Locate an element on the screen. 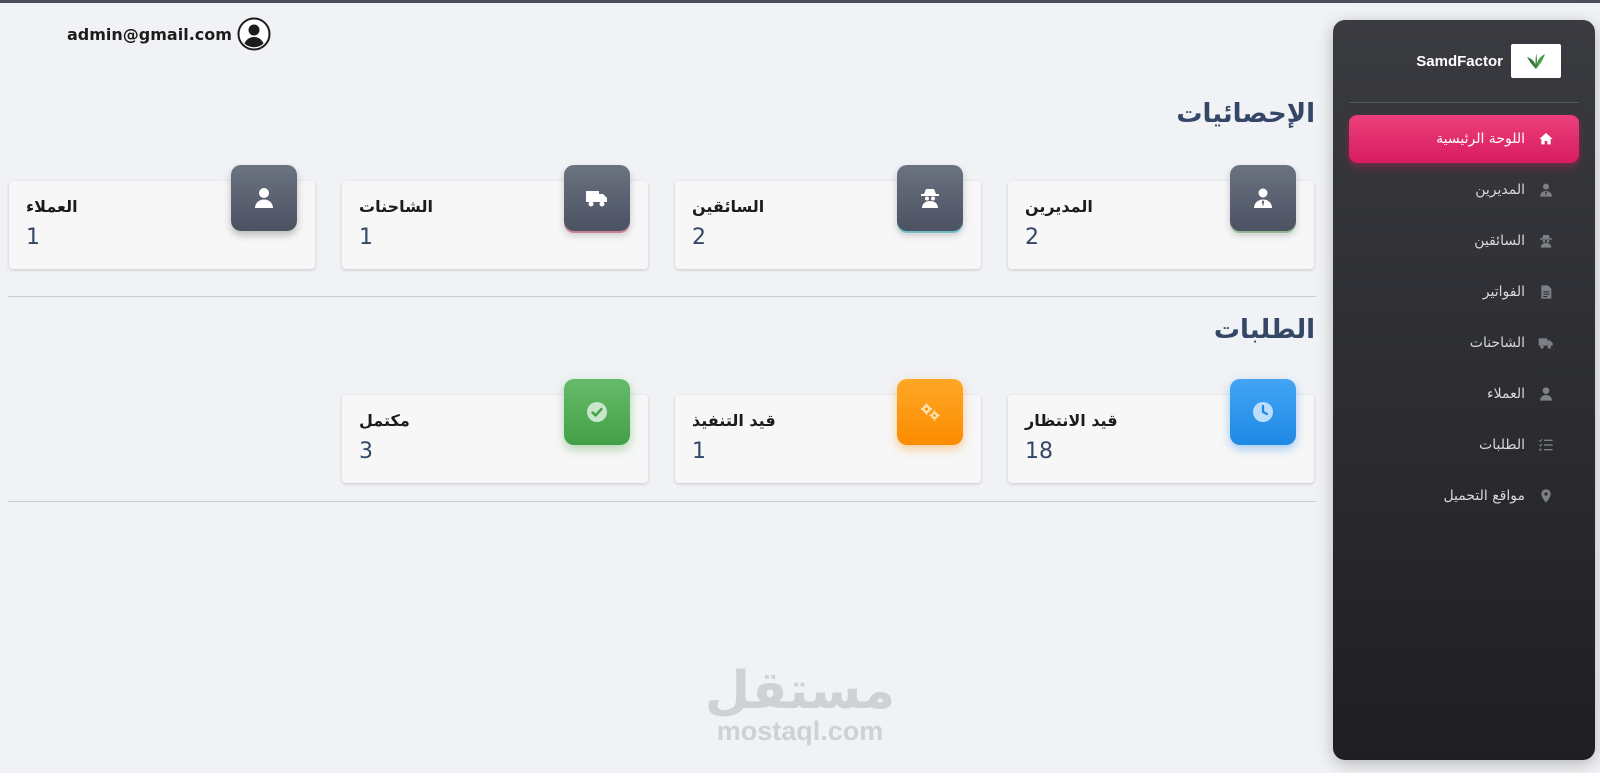 The width and height of the screenshot is (1600, 773). sidebar-item-loading-sites: مواقع التحميل is located at coordinates (1464, 496).